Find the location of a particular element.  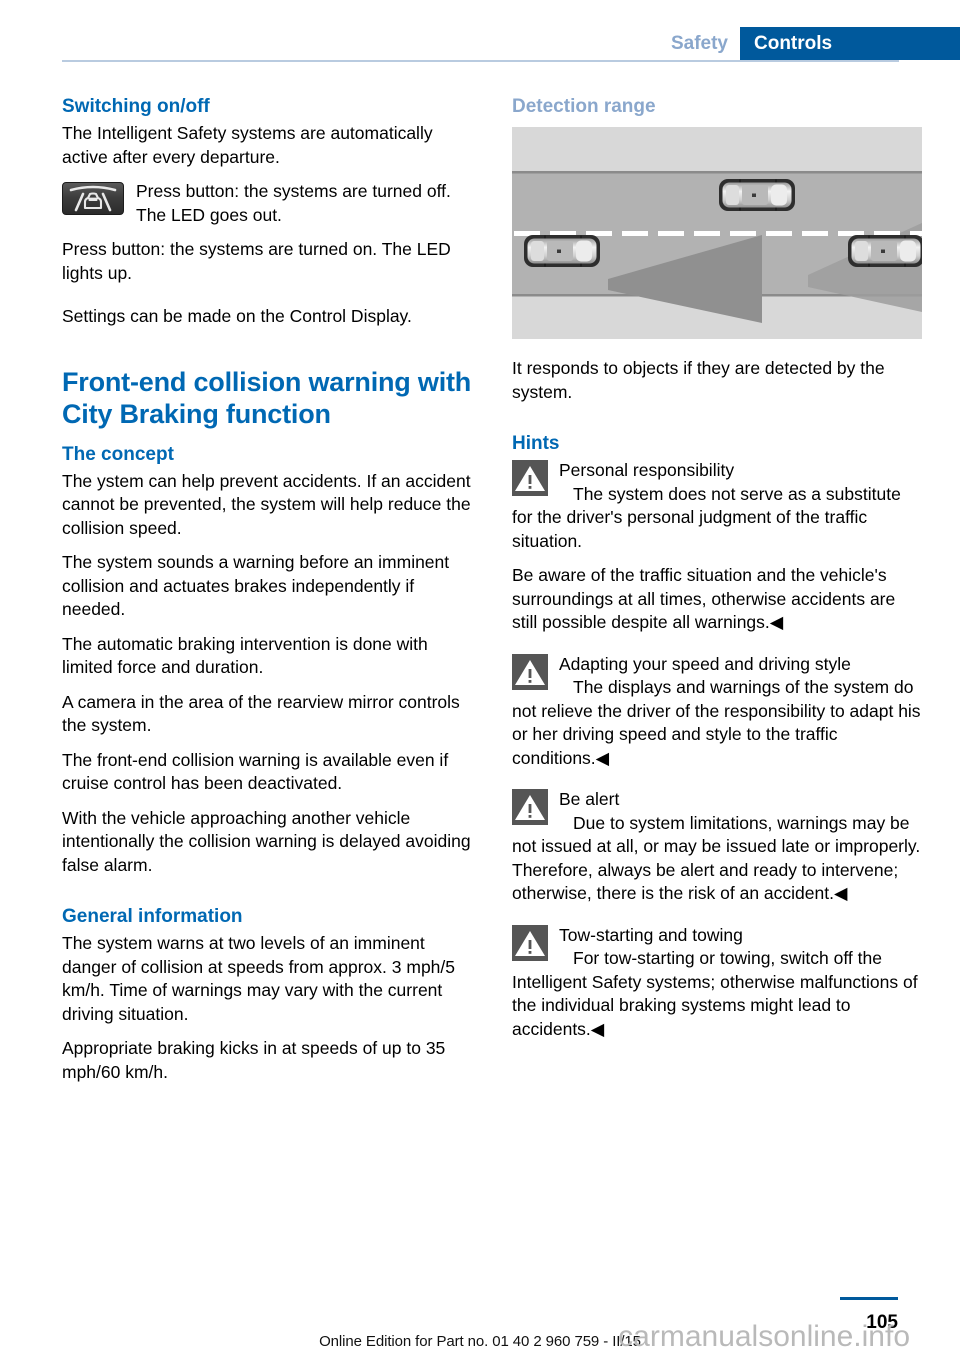

header-tabs: Safety Controls is located at coordinates (810, 43).